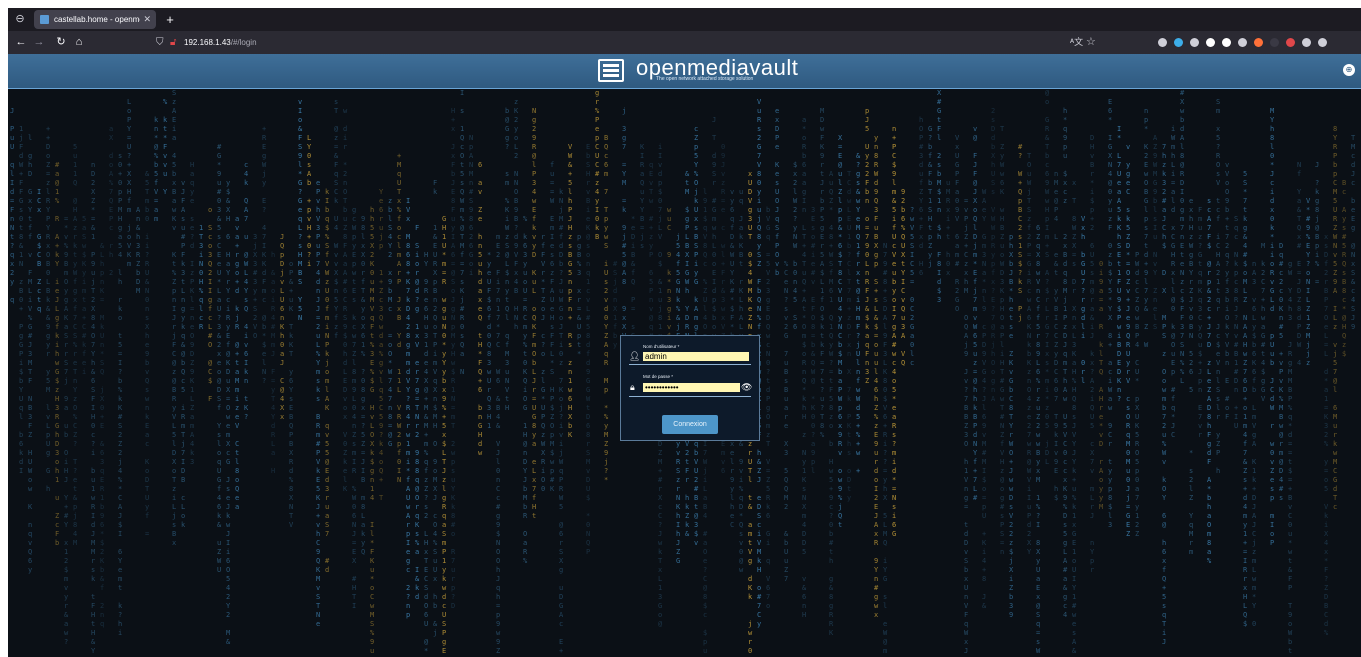 Image resolution: width=1361 pixels, height=657 pixels. What do you see at coordinates (1349, 70) in the screenshot?
I see `globe-icon: ⊕` at bounding box center [1349, 70].